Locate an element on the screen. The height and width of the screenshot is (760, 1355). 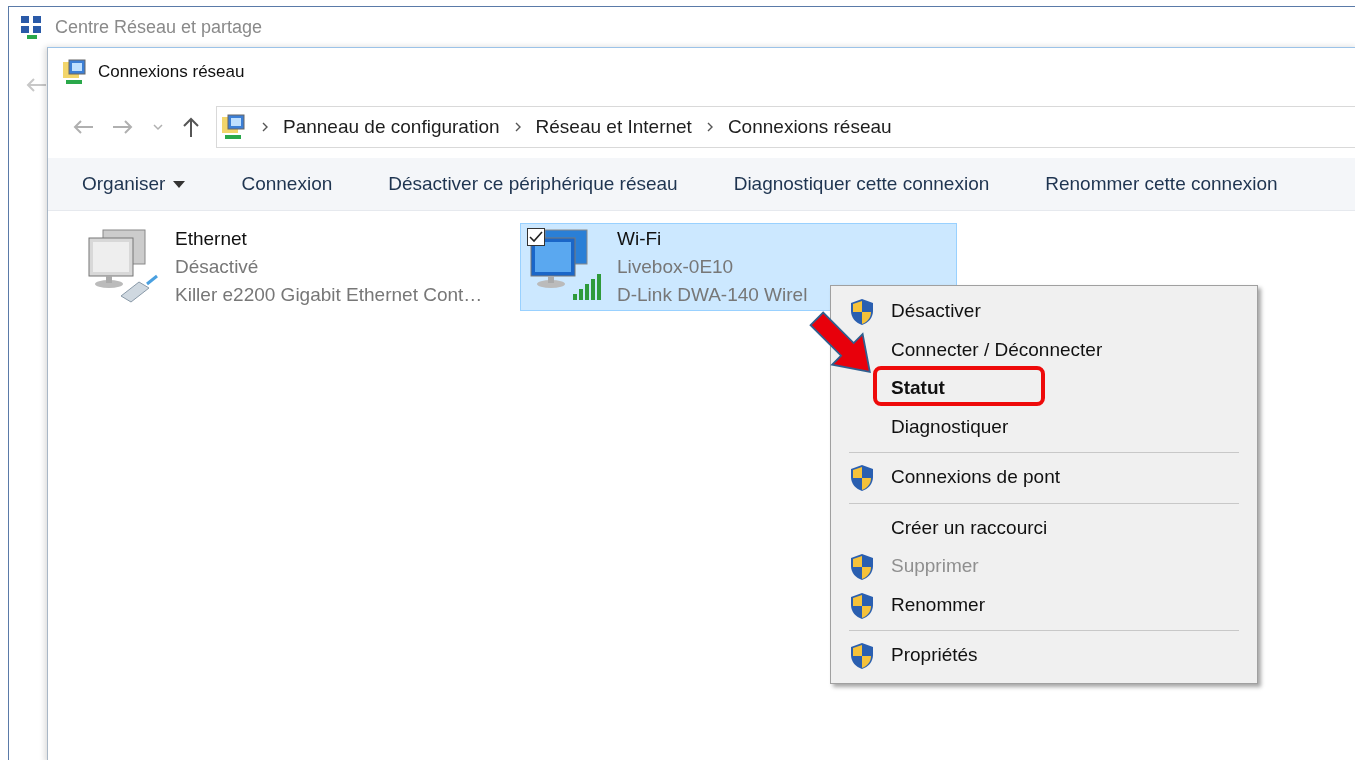
menu-item: Statut is located at coordinates (1065, 388).